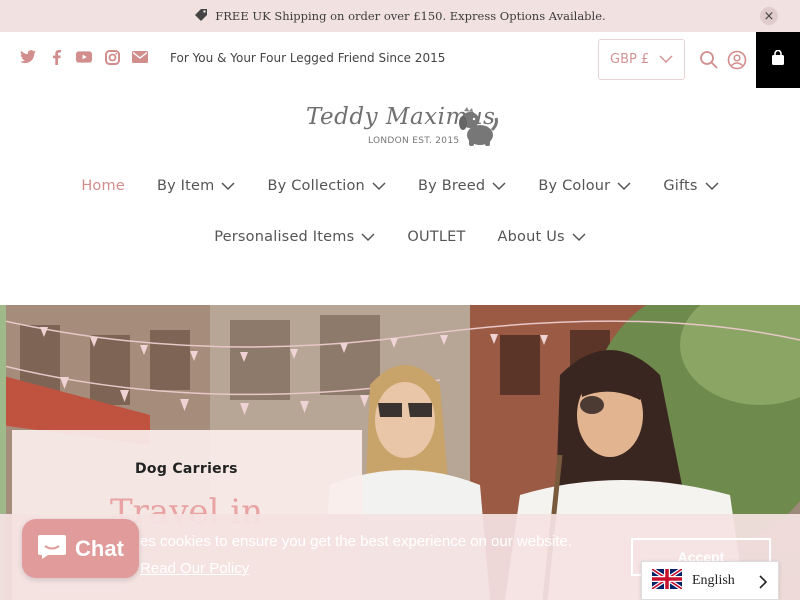 This screenshot has width=800, height=600. Describe the element at coordinates (769, 16) in the screenshot. I see `close-icon: ×` at that location.